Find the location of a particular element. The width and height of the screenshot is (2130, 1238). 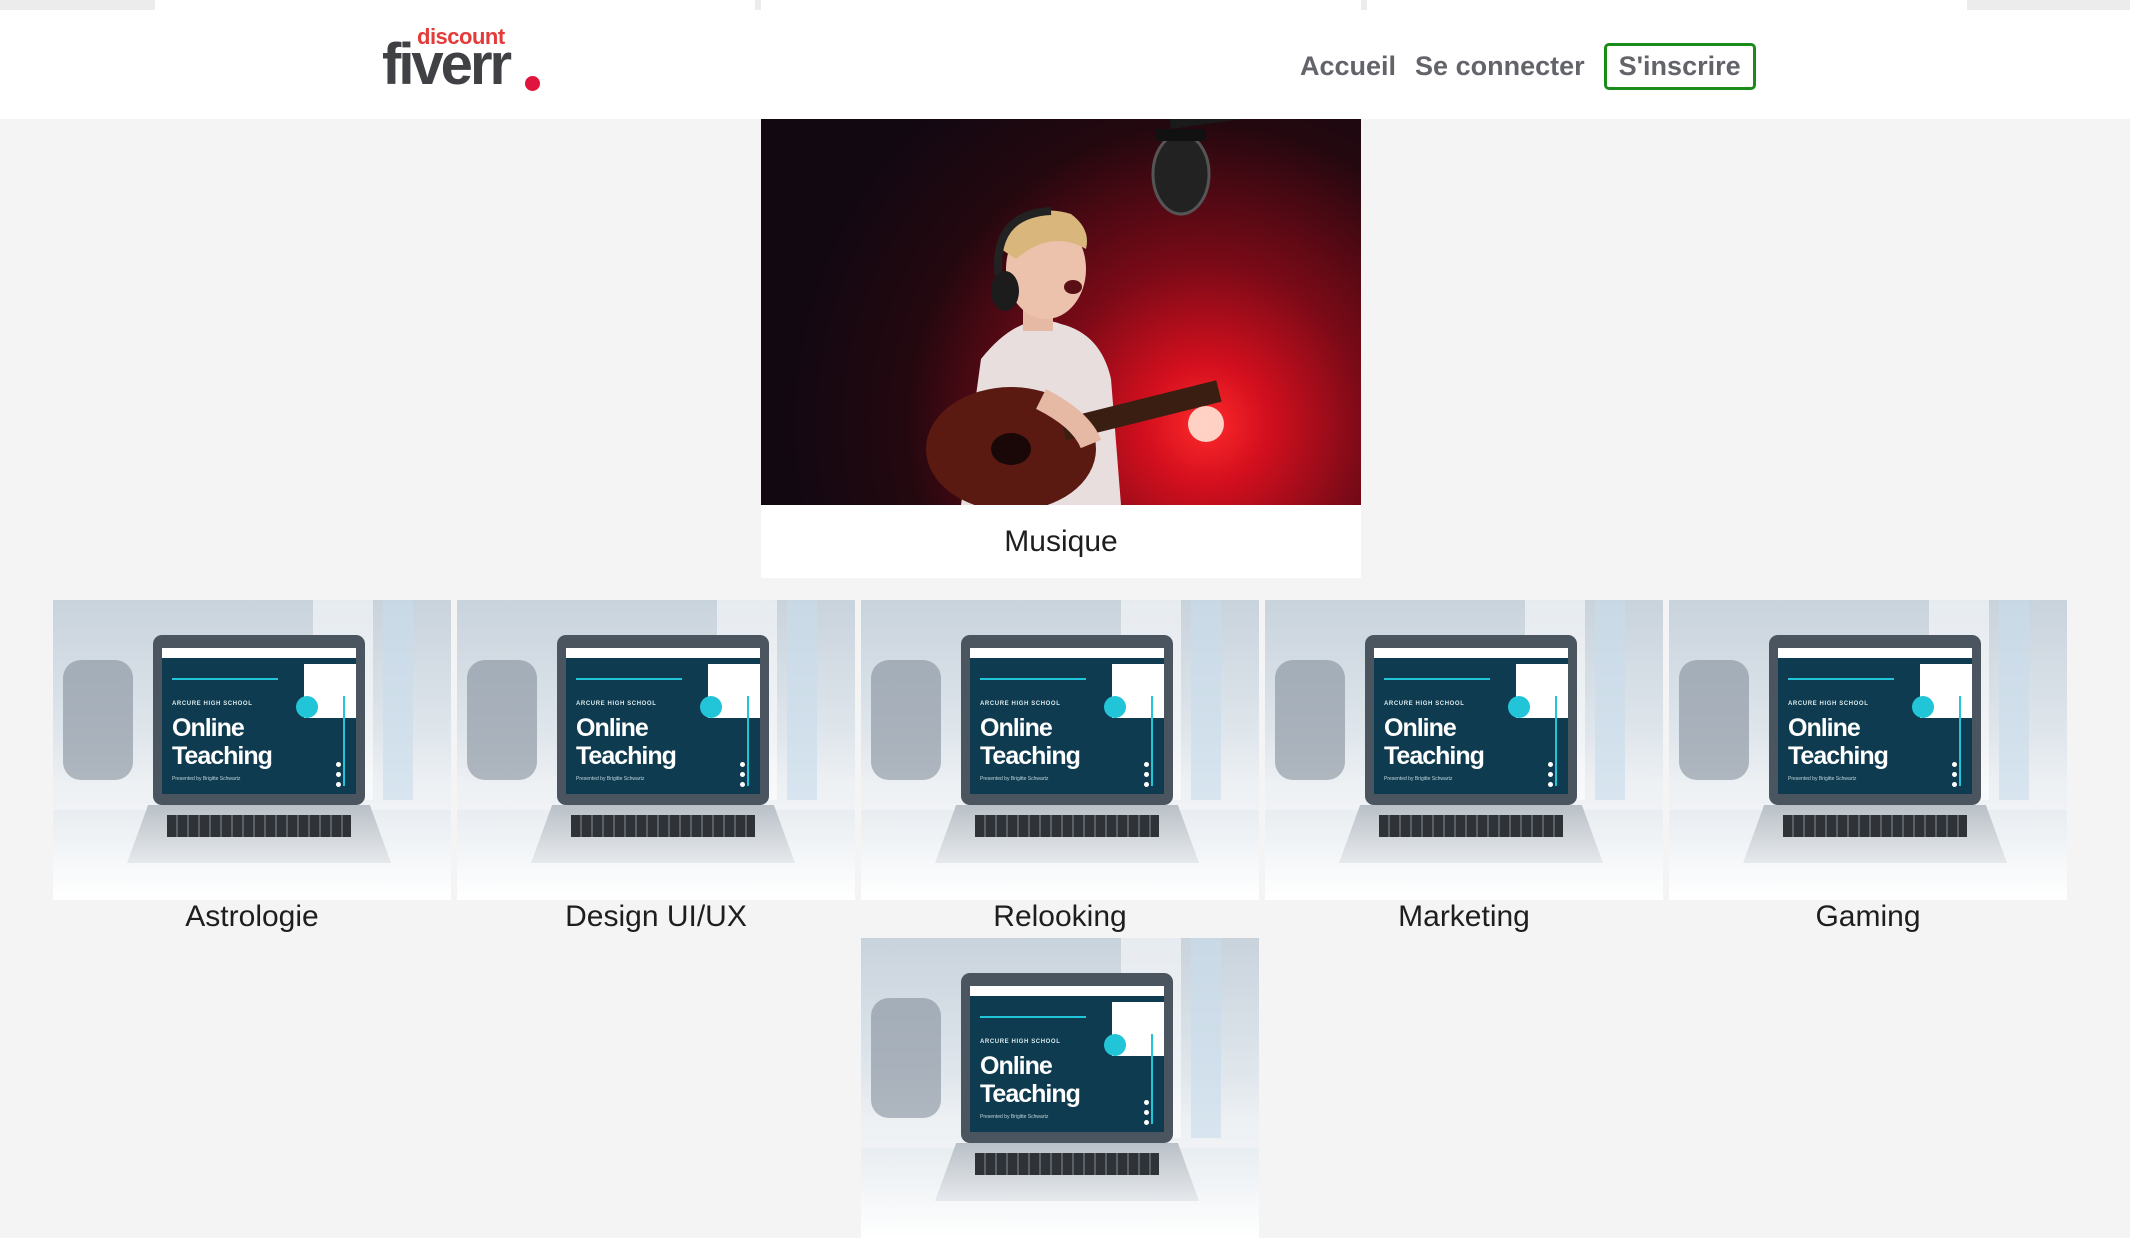

logo-dot is located at coordinates (532, 83).